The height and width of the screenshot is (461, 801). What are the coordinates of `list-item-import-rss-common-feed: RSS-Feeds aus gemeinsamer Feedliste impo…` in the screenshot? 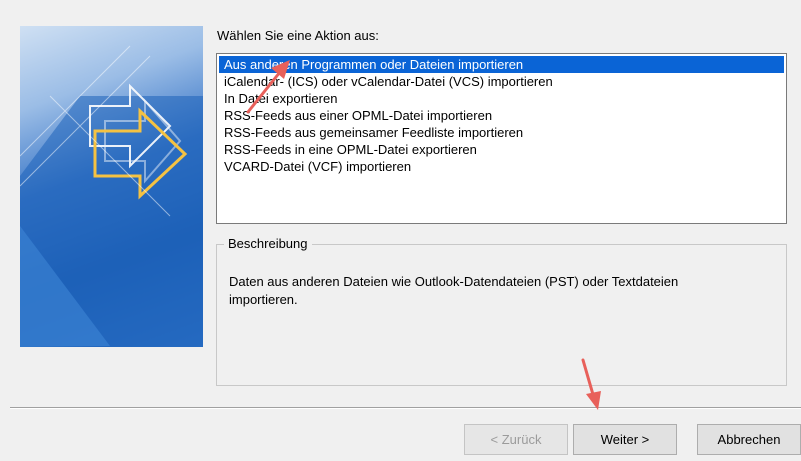 It's located at (501, 132).